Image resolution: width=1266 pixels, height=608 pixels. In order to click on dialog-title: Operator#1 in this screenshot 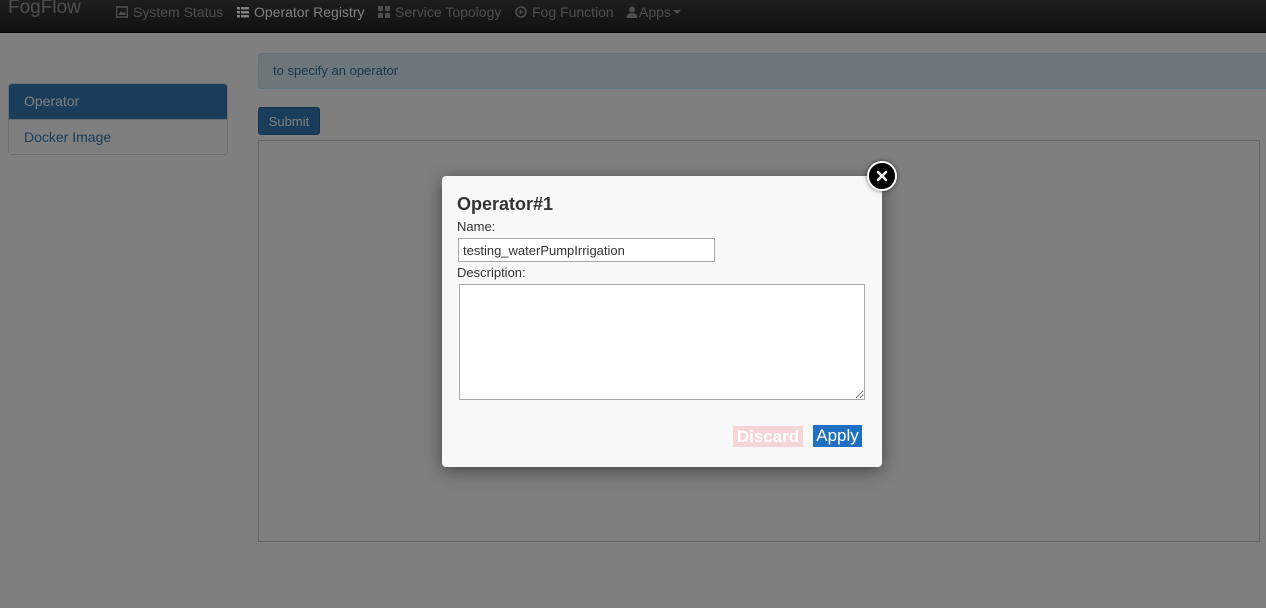, I will do `click(505, 204)`.